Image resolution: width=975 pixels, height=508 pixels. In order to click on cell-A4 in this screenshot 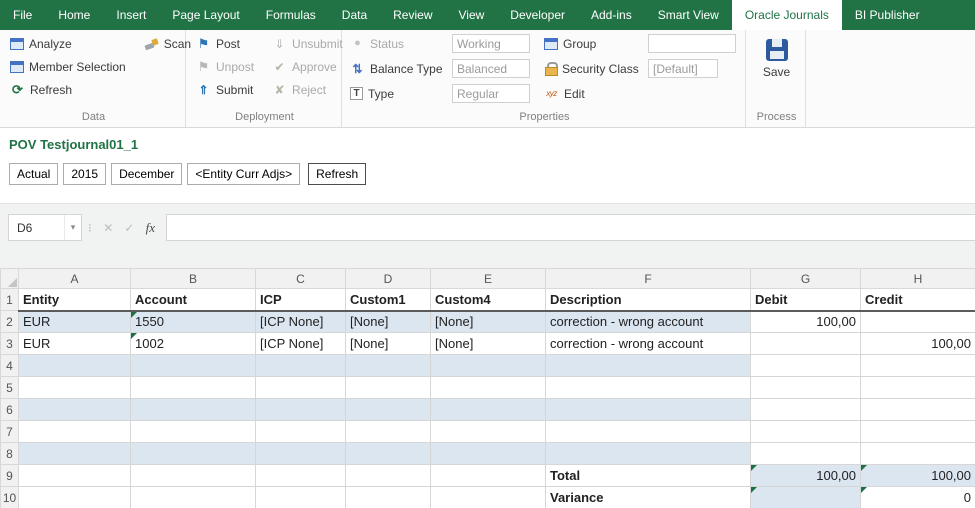, I will do `click(74, 365)`.